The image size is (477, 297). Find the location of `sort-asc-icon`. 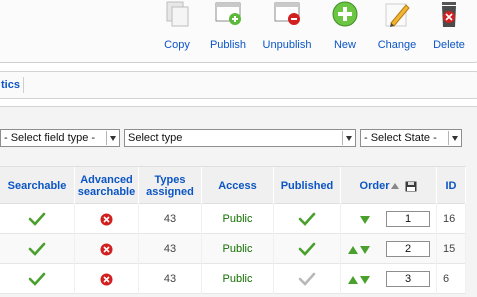

sort-asc-icon is located at coordinates (395, 186).